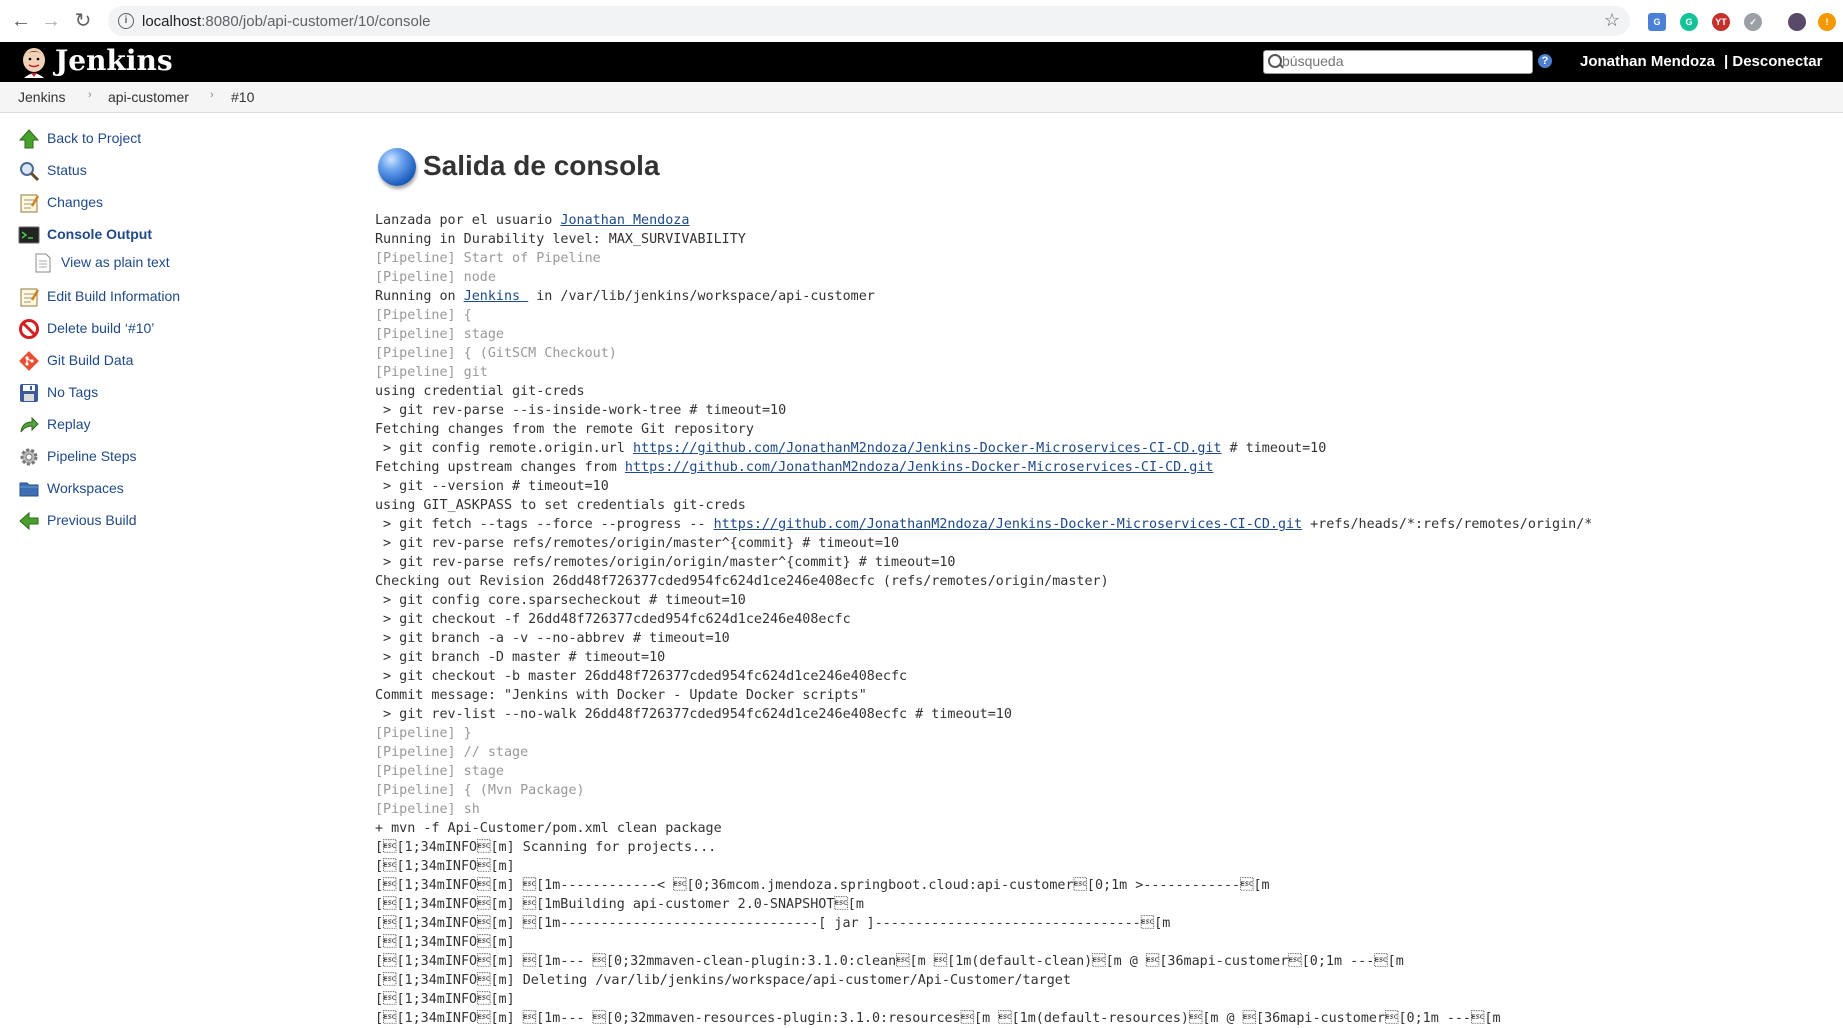 Image resolution: width=1843 pixels, height=1028 pixels. Describe the element at coordinates (492, 486) in the screenshot. I see `console-line: > git --version # timeout=10` at that location.